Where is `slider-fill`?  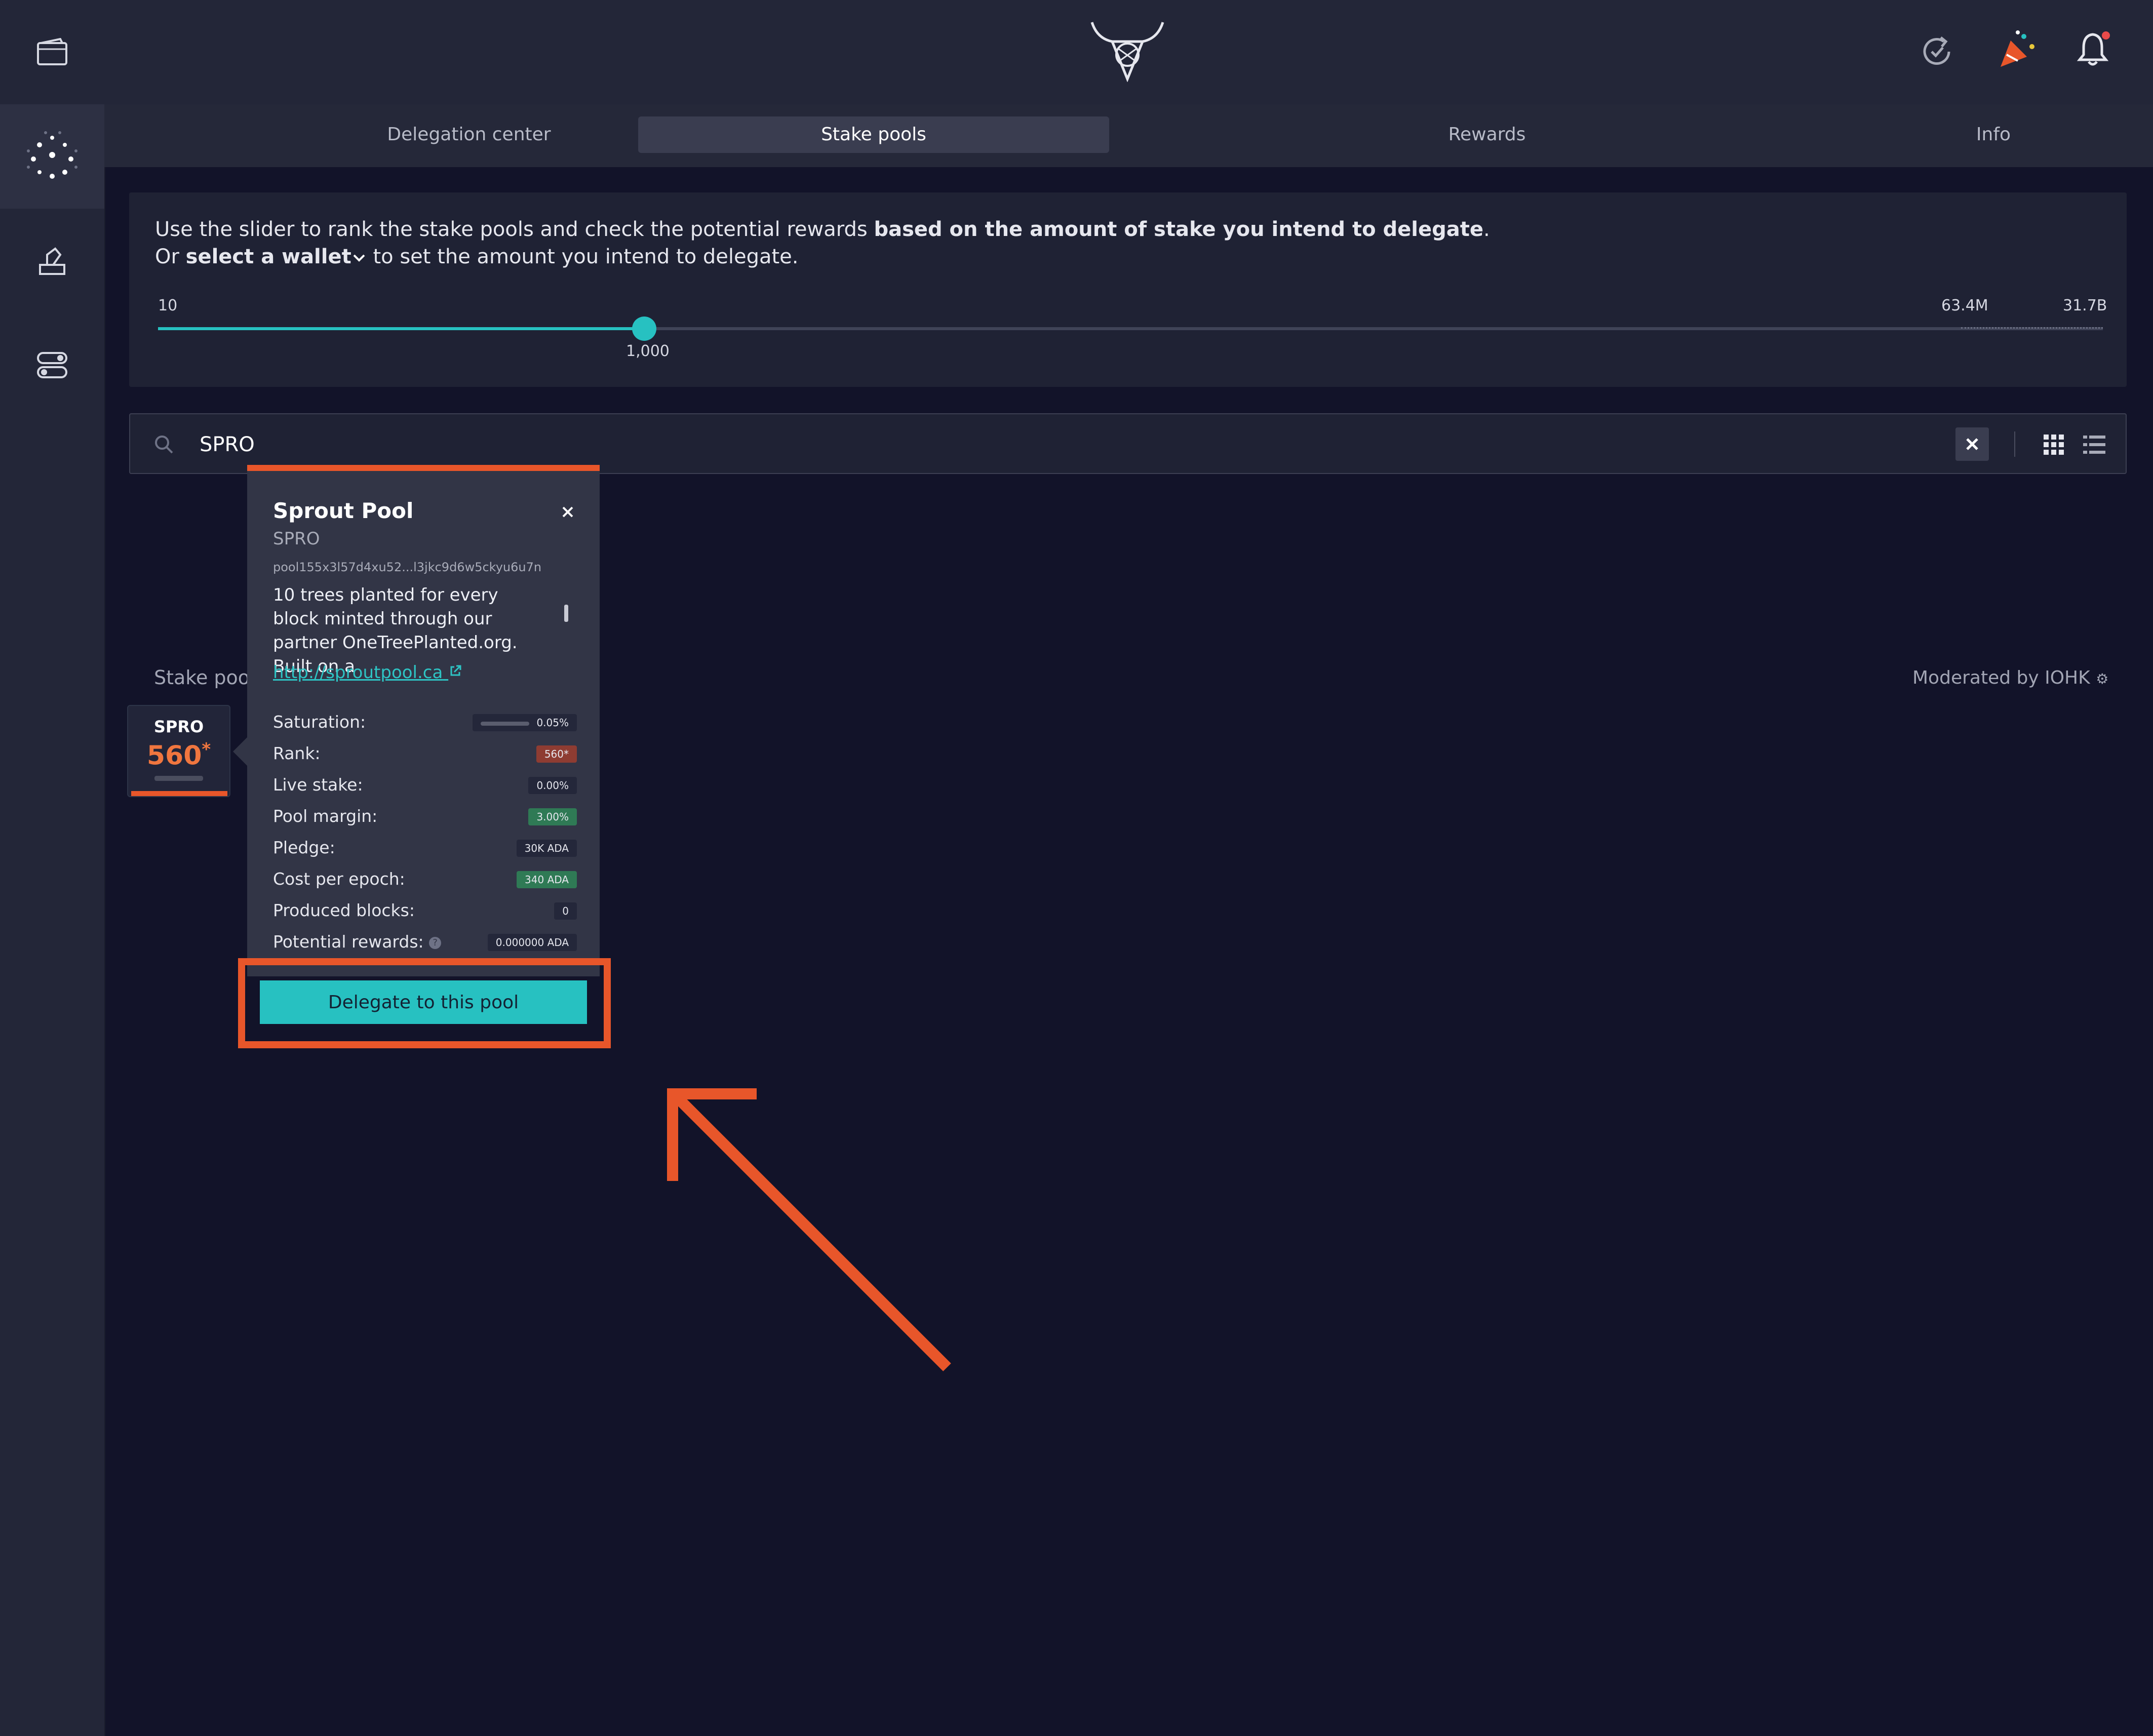 slider-fill is located at coordinates (401, 328).